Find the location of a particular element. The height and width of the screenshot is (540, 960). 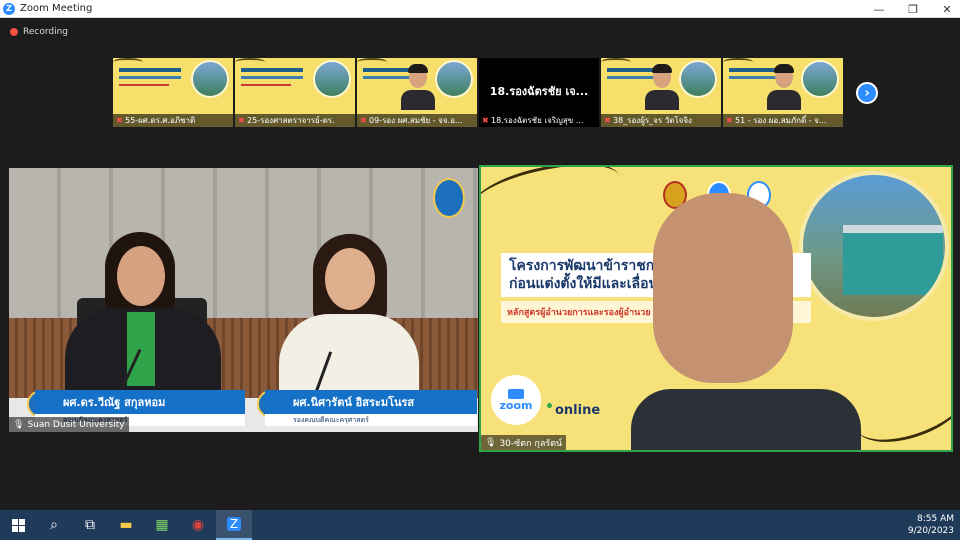

zoom-logo-text: zoom is located at coordinates (516, 405).